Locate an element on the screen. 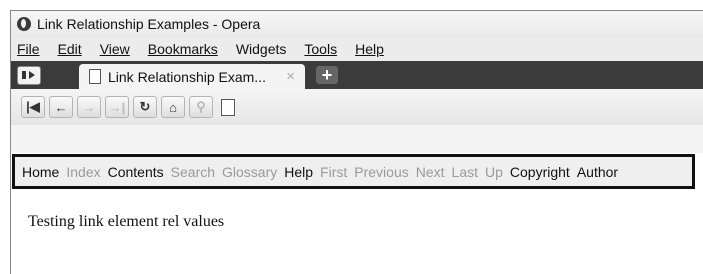 Image resolution: width=703 pixels, height=274 pixels. menu-view: View is located at coordinates (115, 49).